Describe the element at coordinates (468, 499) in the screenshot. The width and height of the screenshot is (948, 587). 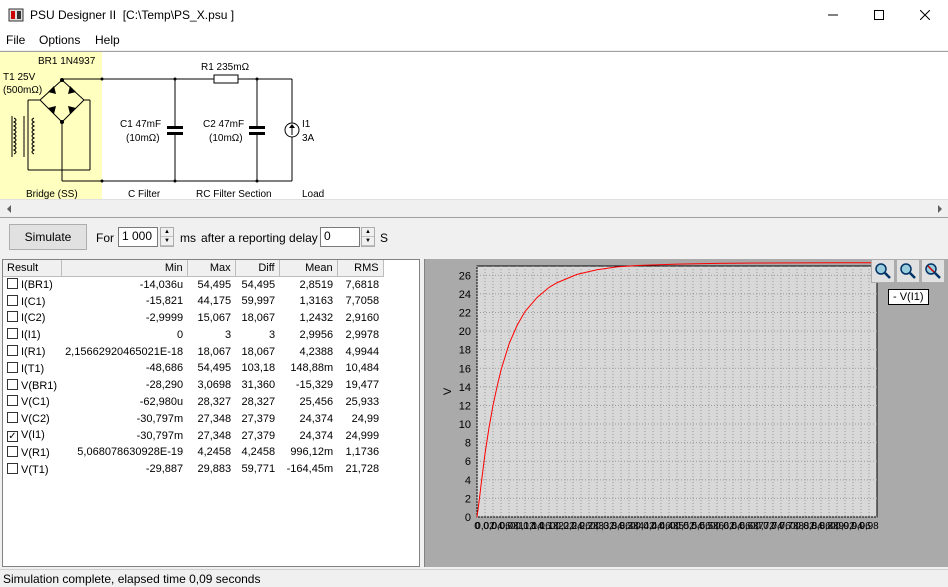
I see `y-tick-label: 2` at that location.